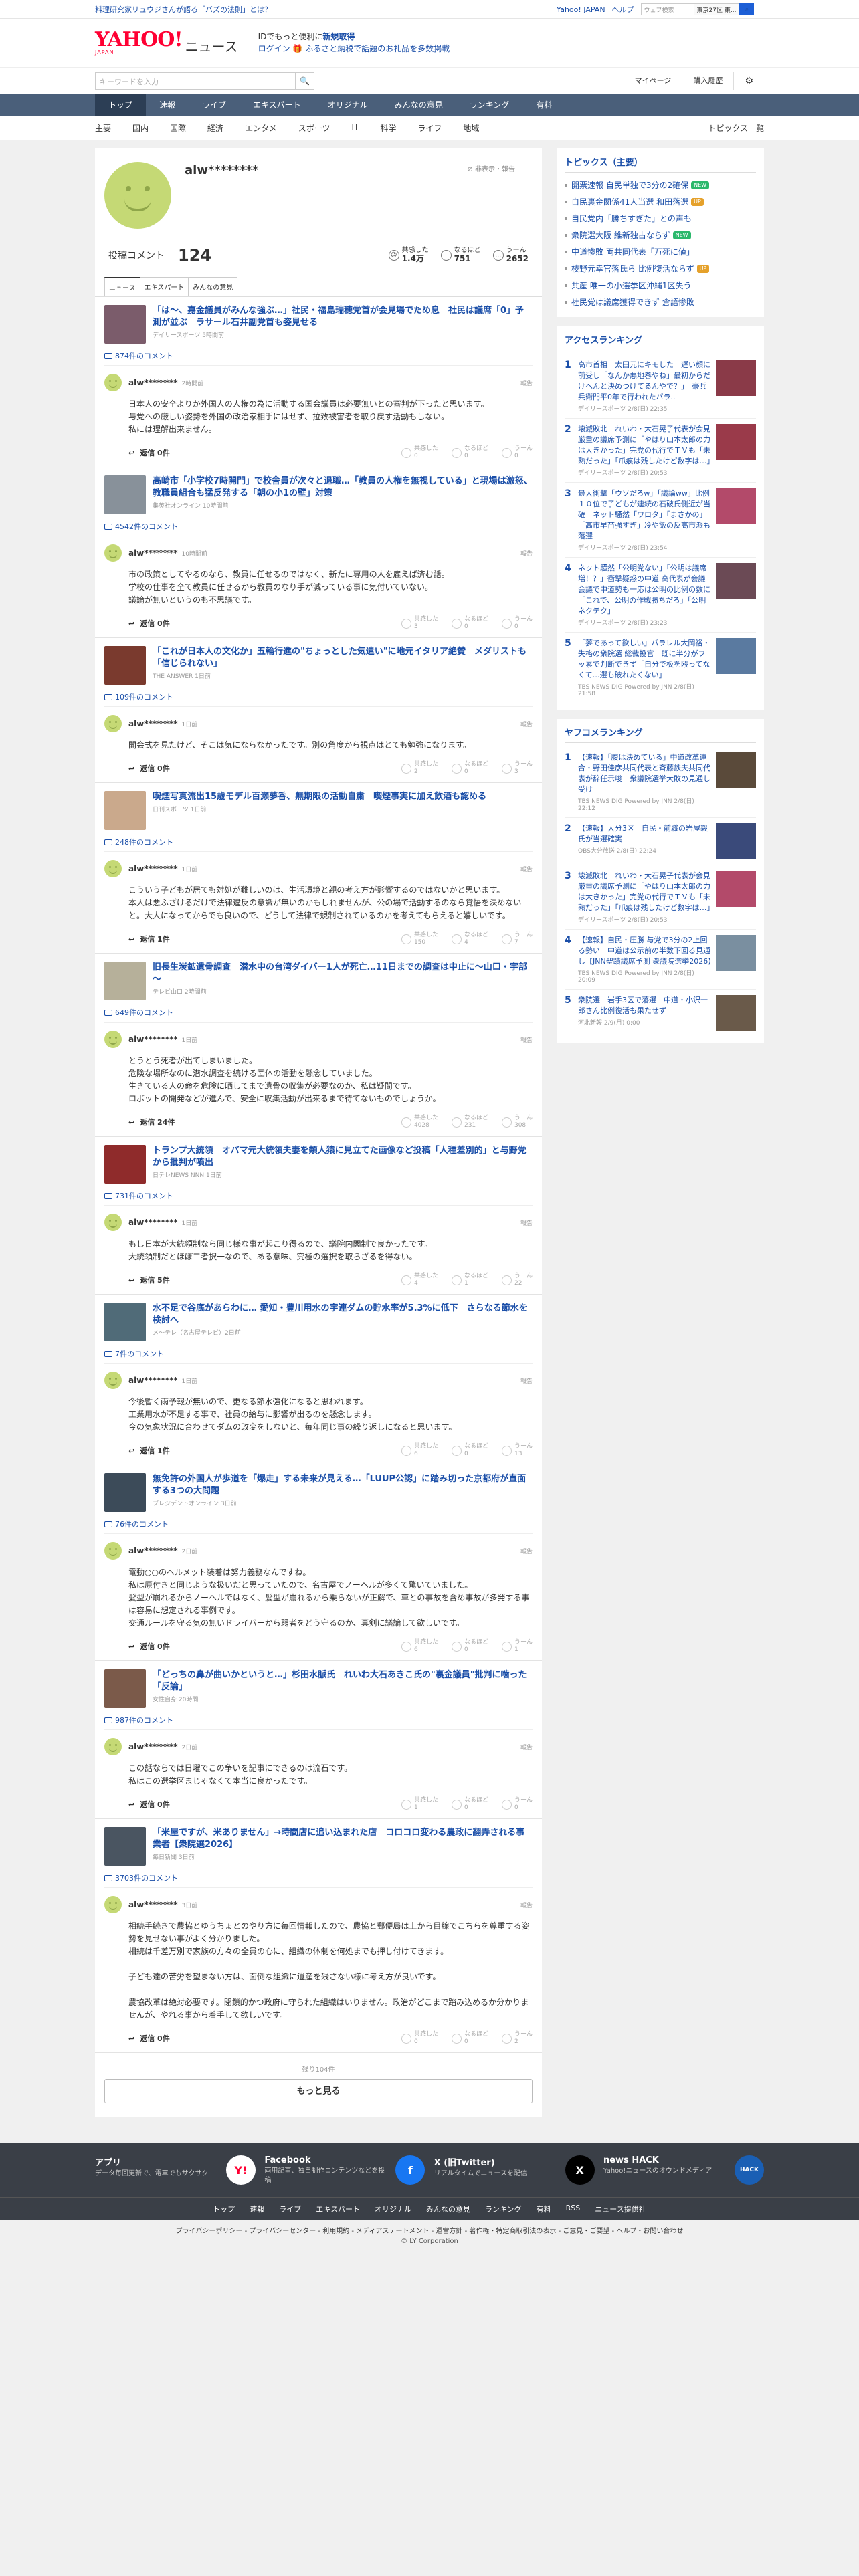 The width and height of the screenshot is (859, 2576). I want to click on subnav-item-6: IT, so click(355, 128).